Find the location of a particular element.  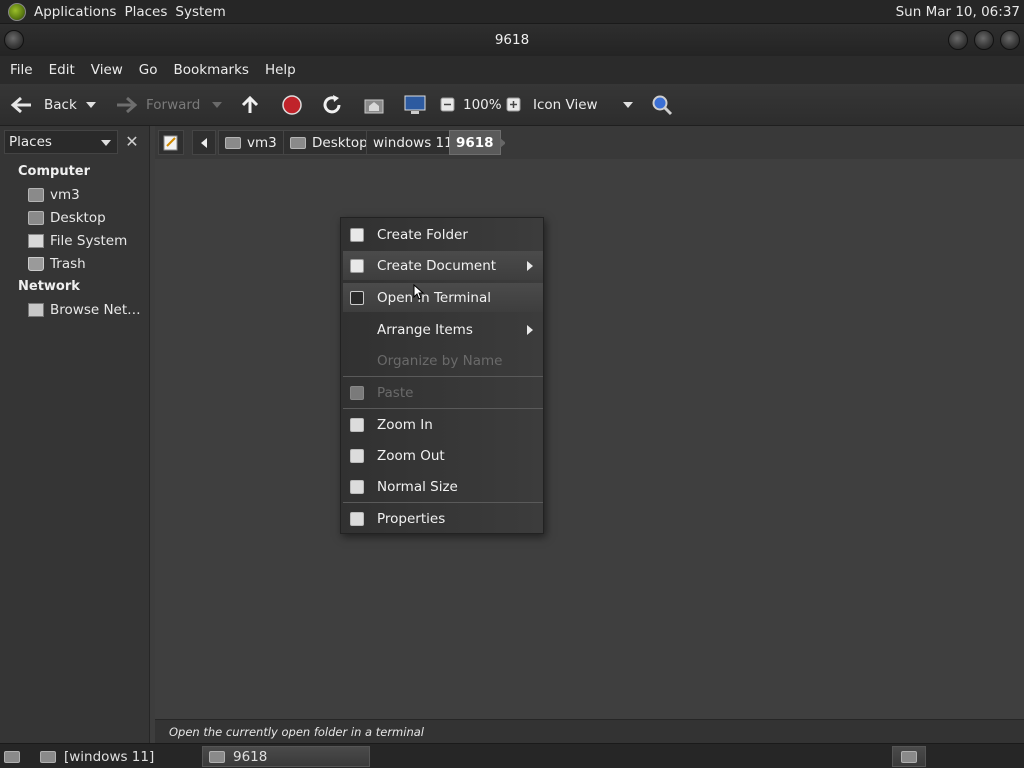

search-button is located at coordinates (662, 105).